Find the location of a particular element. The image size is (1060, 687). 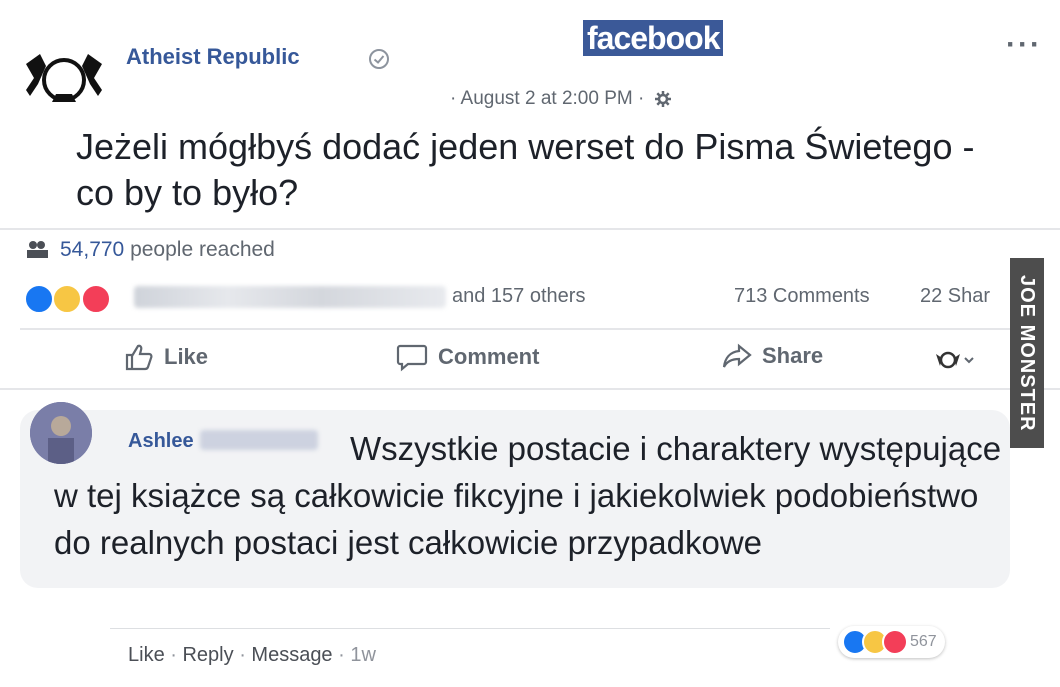

comment-message-link: Message is located at coordinates (291, 655).